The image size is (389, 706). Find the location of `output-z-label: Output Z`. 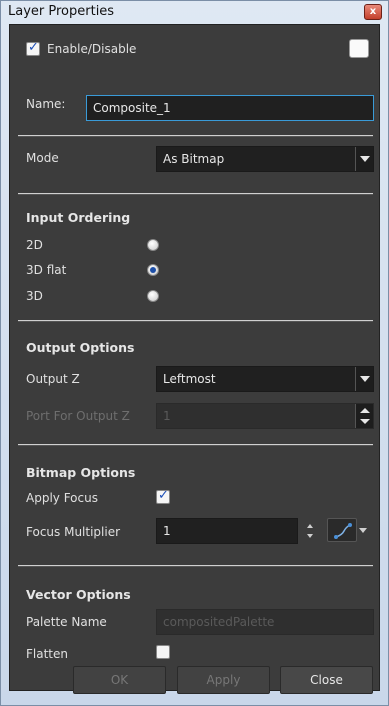

output-z-label: Output Z is located at coordinates (53, 379).